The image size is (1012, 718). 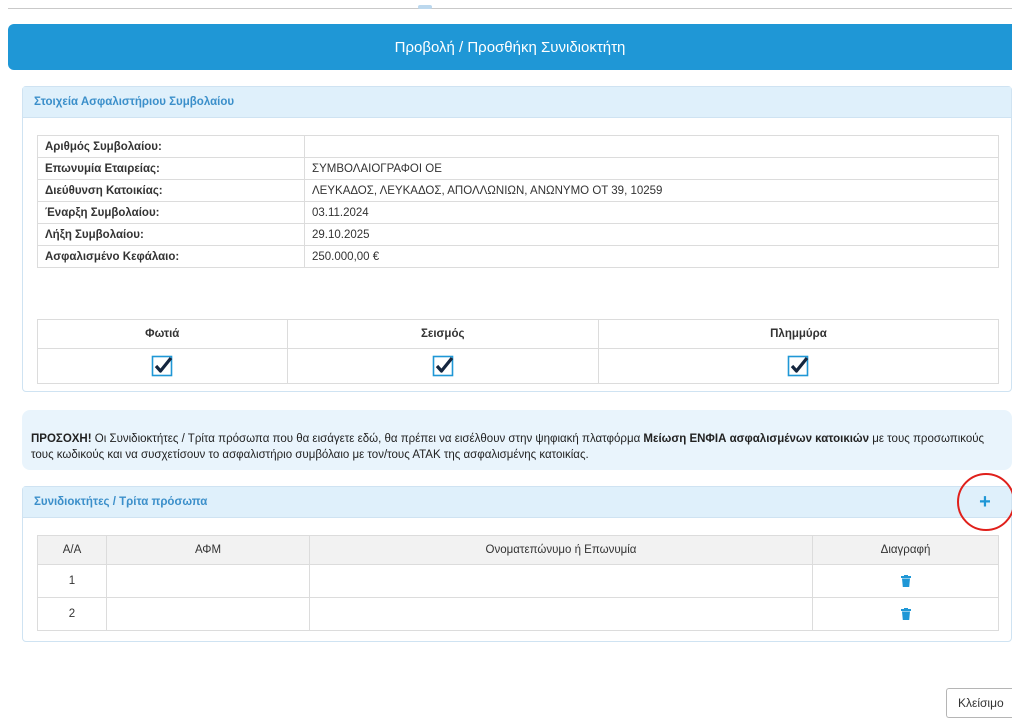 I want to click on address-label: Διεύθυνση Κατοικίας:, so click(x=171, y=190).